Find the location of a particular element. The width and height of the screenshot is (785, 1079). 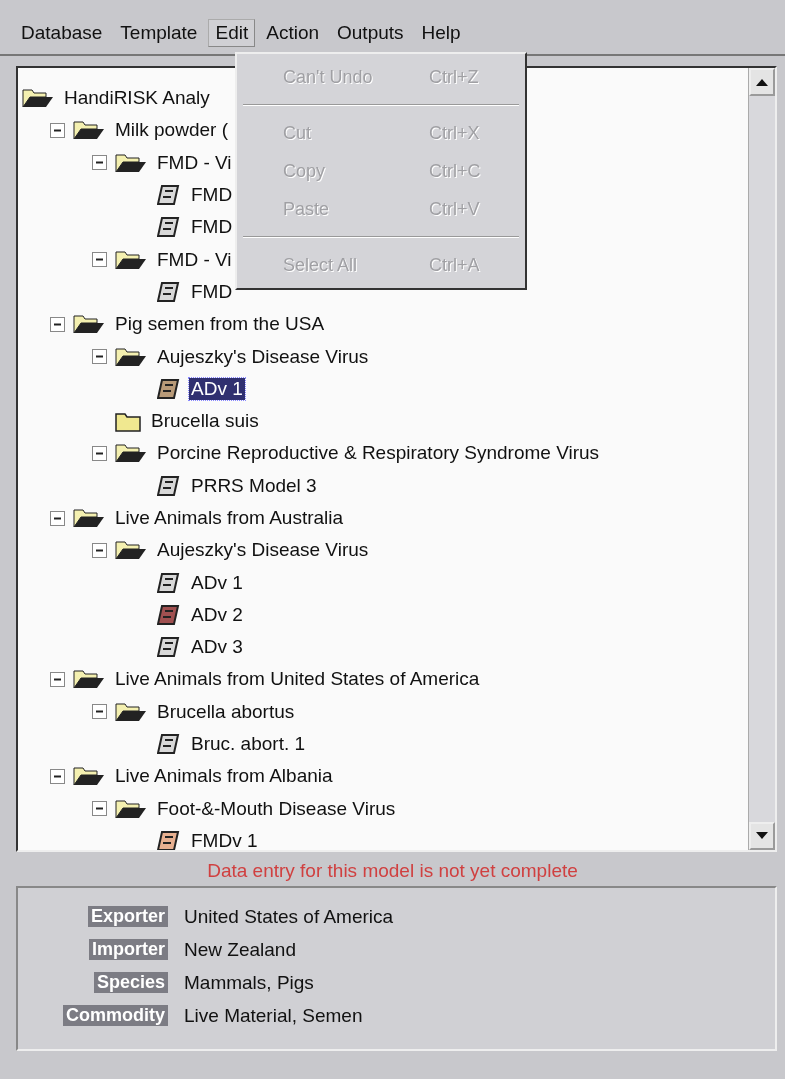

down-arrow-icon is located at coordinates (762, 836).